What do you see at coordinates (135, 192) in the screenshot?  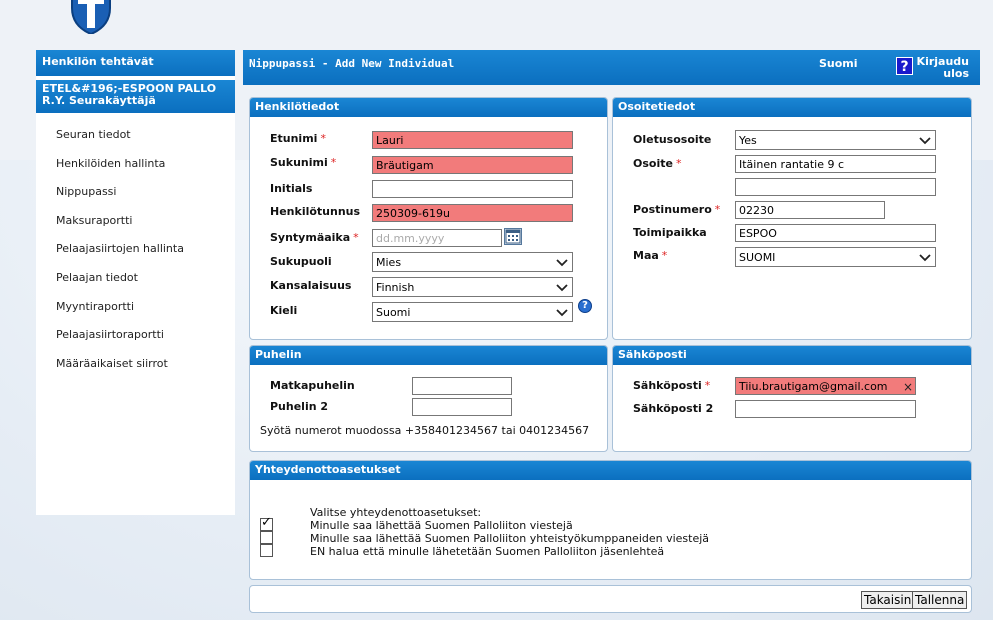 I see `sidebar-item-nippupassi: Nippupassi` at bounding box center [135, 192].